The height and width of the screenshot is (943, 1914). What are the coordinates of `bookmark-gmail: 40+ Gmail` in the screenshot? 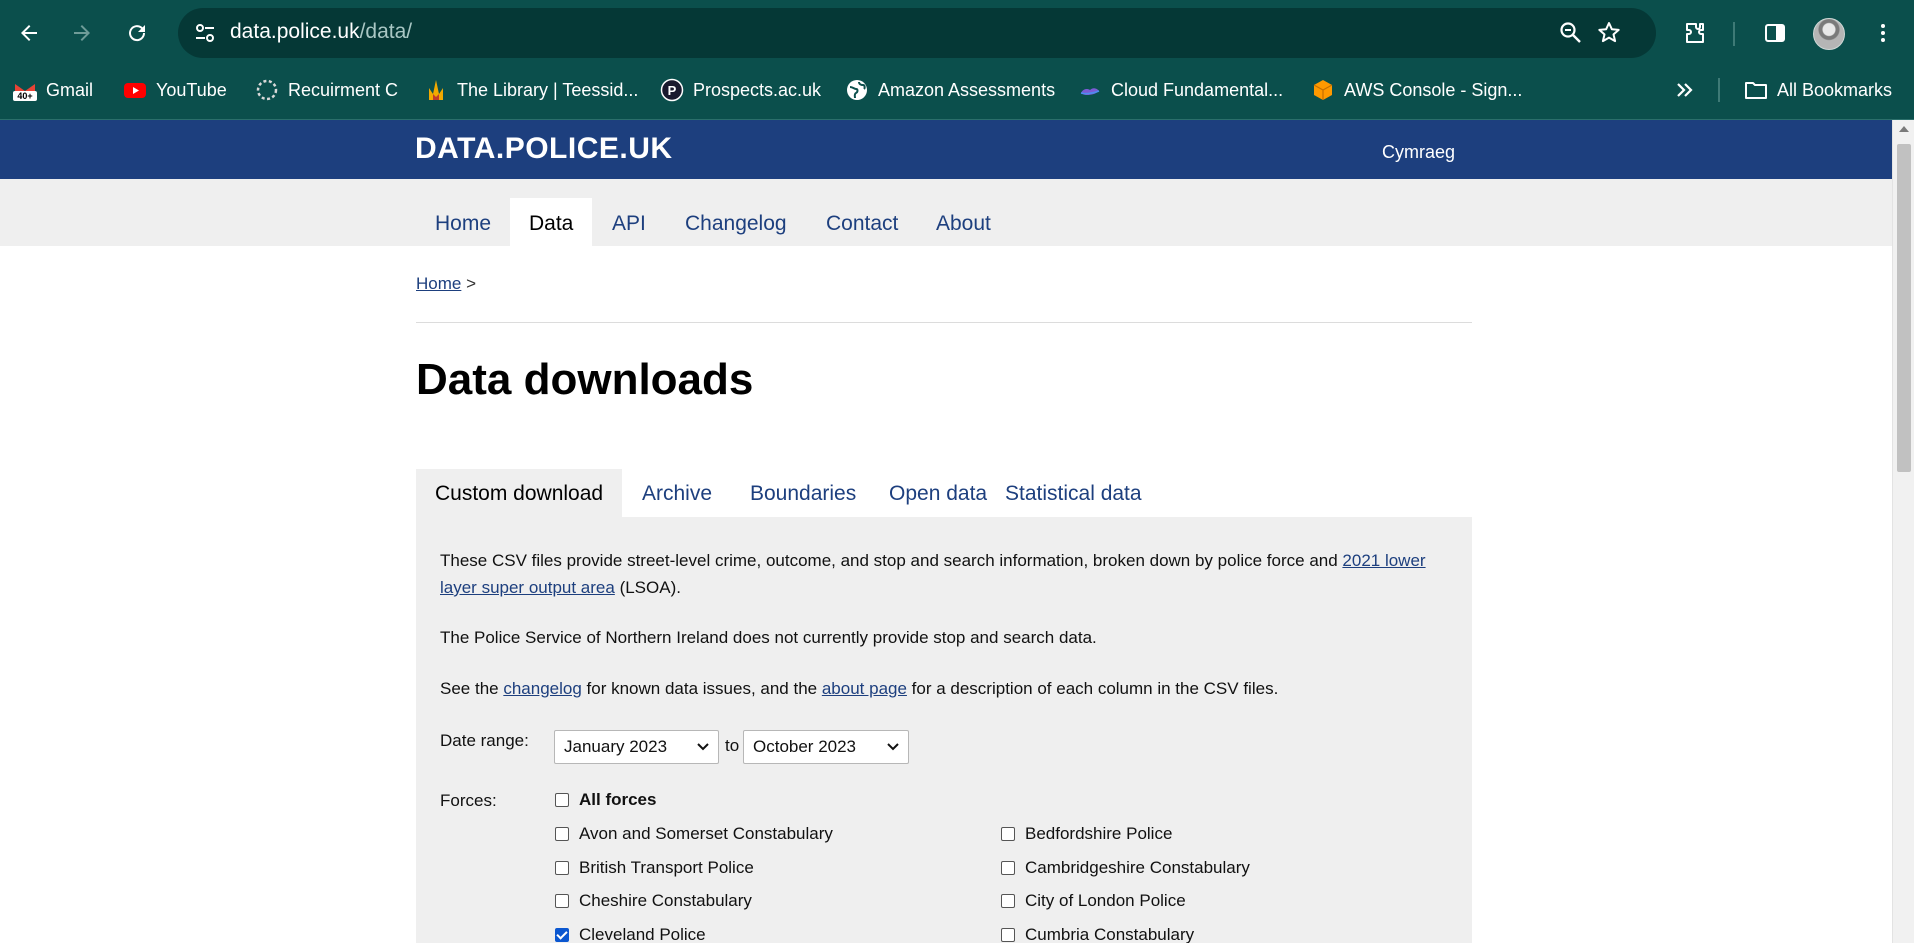 It's located at (53, 90).